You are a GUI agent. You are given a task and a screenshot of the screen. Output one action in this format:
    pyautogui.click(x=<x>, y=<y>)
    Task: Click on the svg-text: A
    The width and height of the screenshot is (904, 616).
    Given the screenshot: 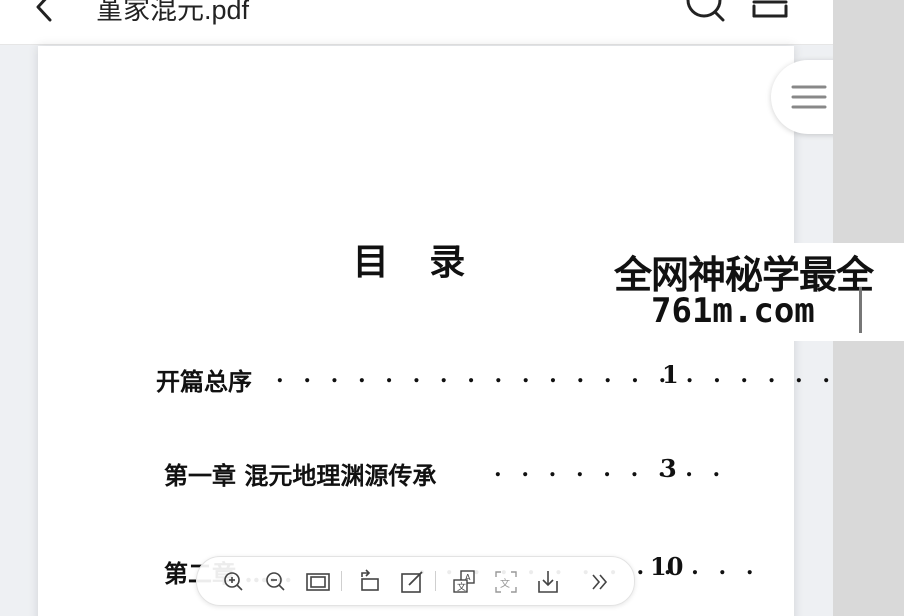 What is the action you would take?
    pyautogui.click(x=468, y=577)
    